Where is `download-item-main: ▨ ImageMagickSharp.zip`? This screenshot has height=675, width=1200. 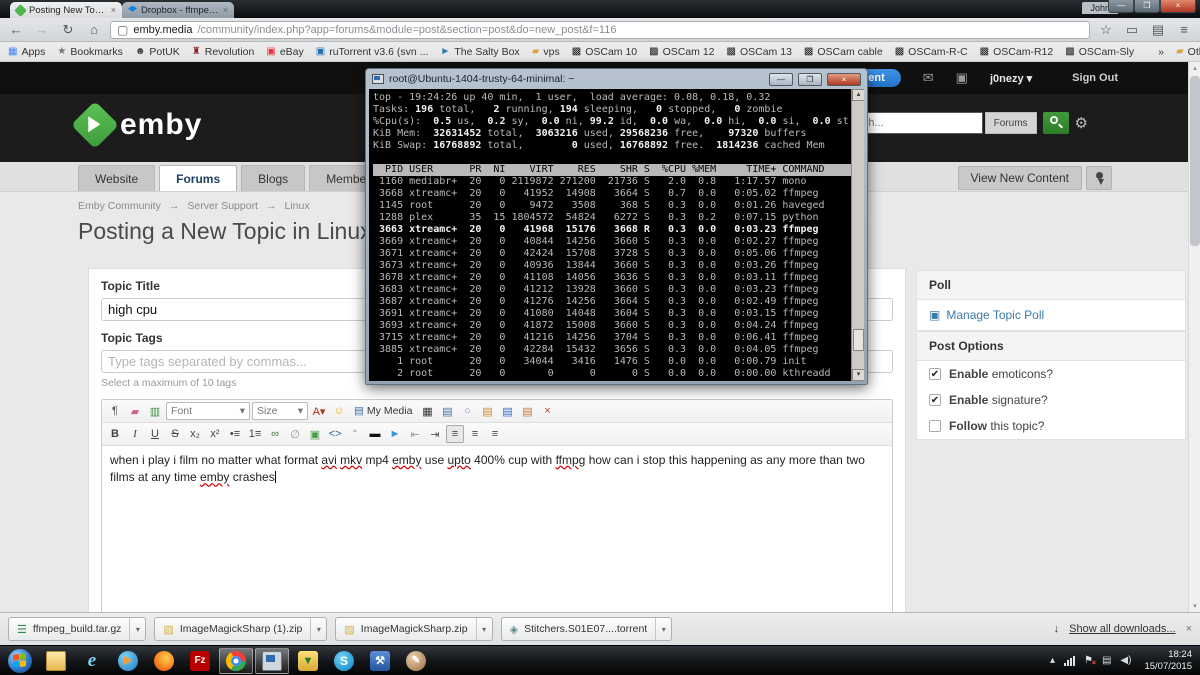 download-item-main: ▨ ImageMagickSharp.zip is located at coordinates (405, 629).